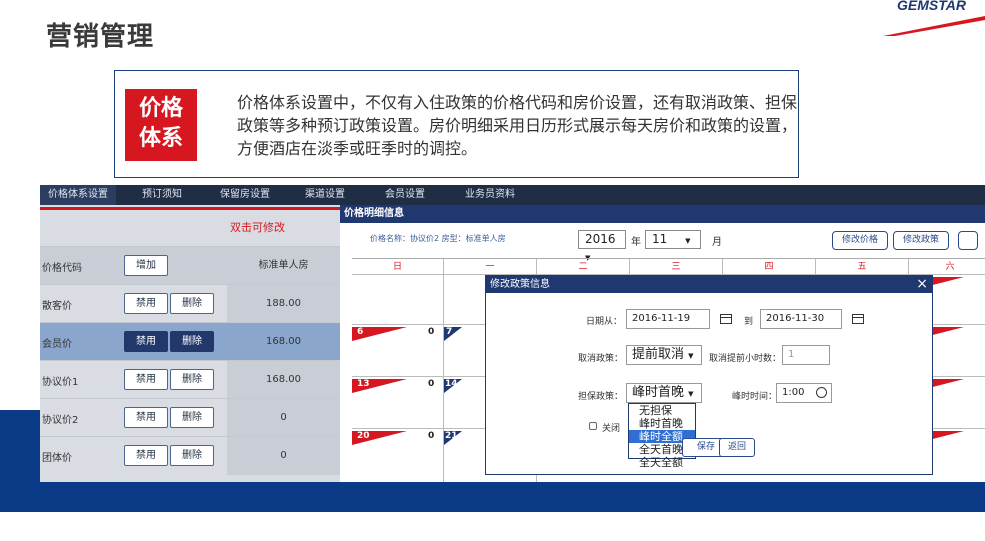  I want to click on close-checkbox, so click(593, 426).